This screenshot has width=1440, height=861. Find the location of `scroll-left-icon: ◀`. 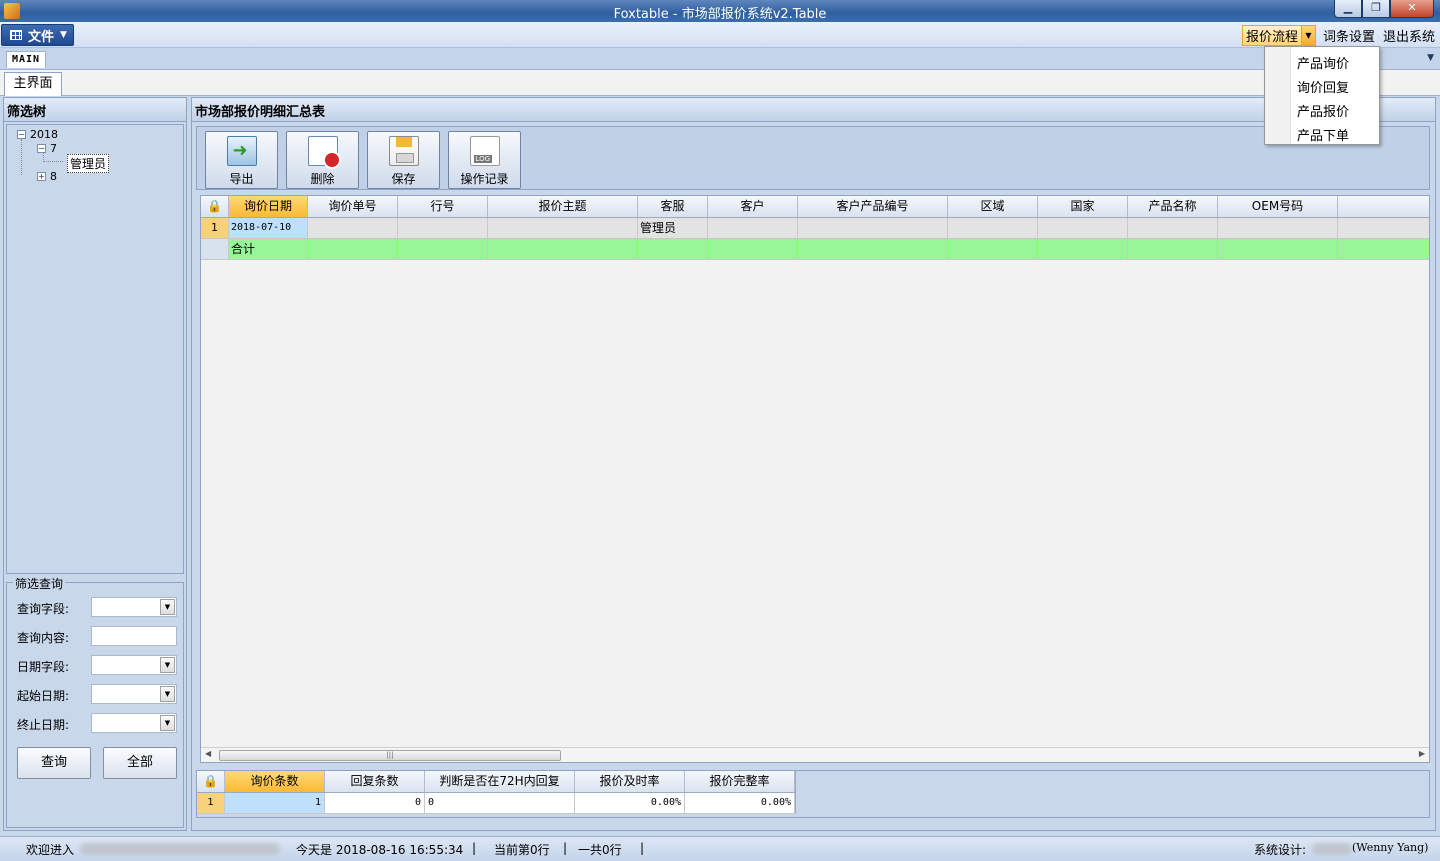

scroll-left-icon: ◀ is located at coordinates (208, 753).